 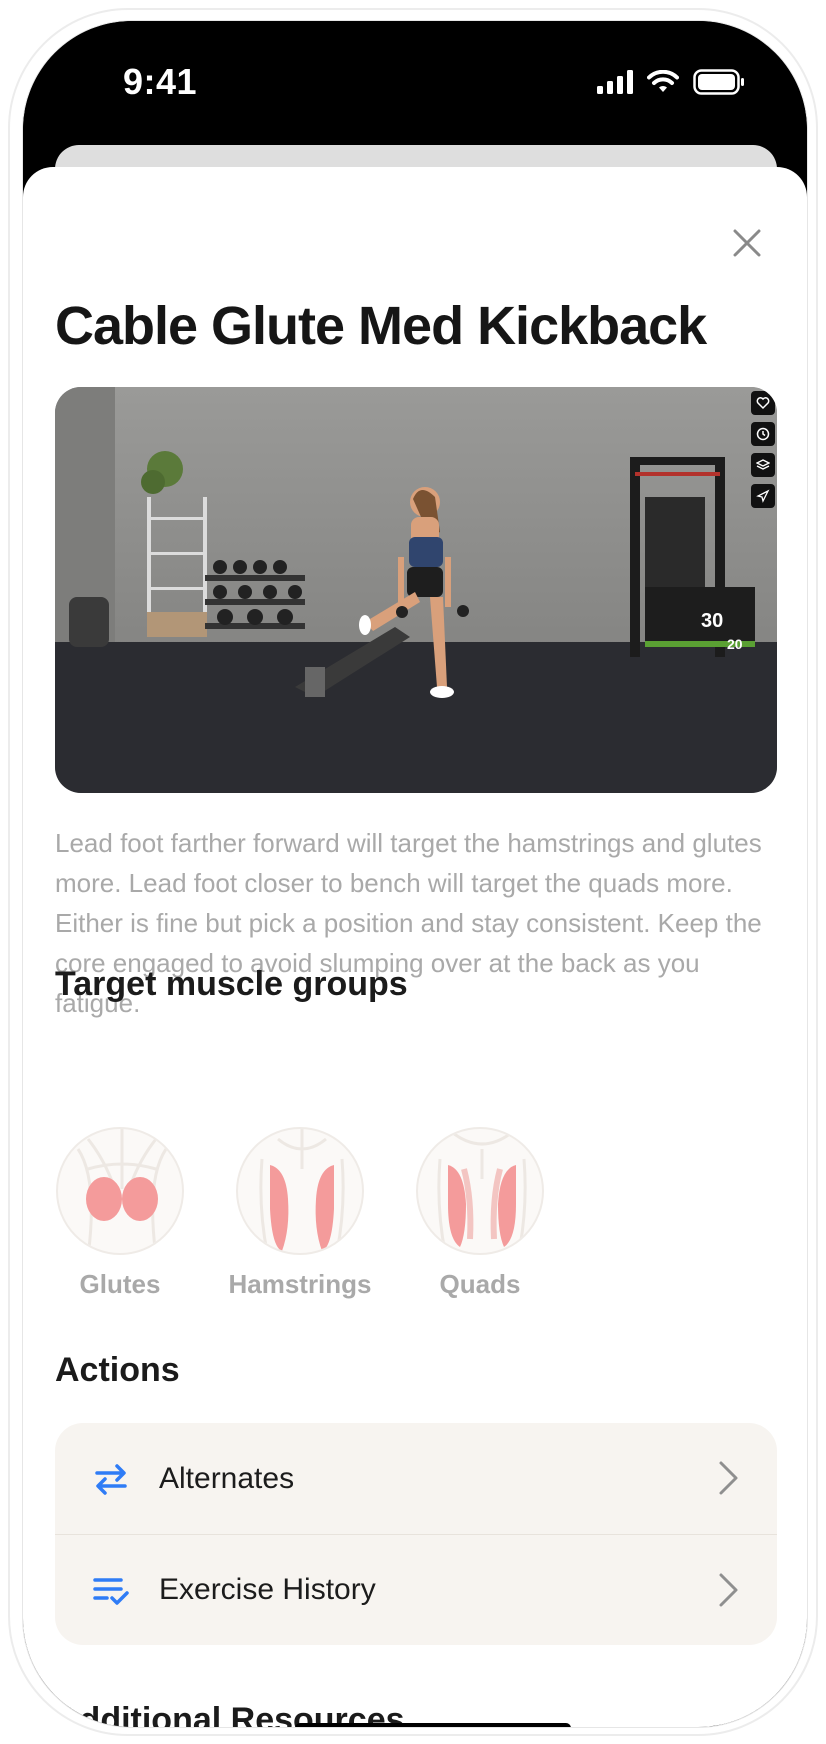 What do you see at coordinates (718, 82) in the screenshot?
I see `battery-icon` at bounding box center [718, 82].